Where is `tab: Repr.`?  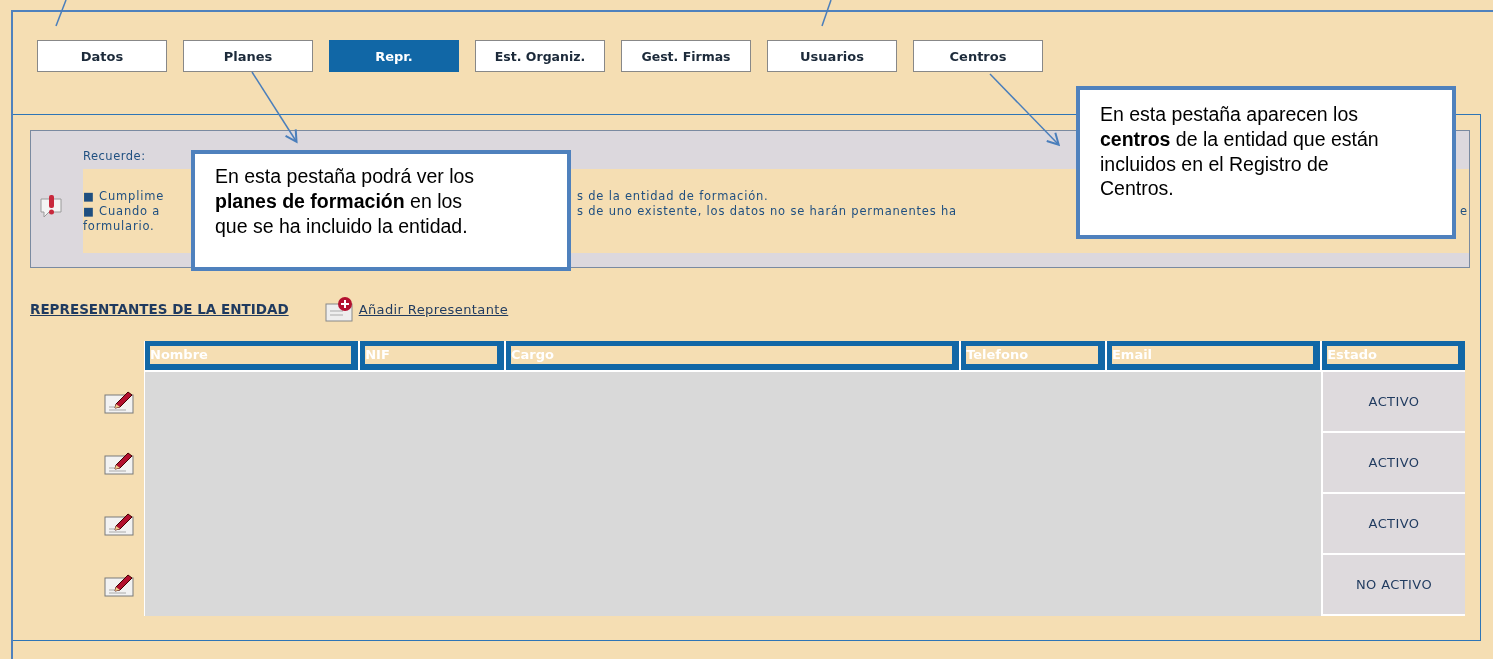
tab: Repr. is located at coordinates (394, 56).